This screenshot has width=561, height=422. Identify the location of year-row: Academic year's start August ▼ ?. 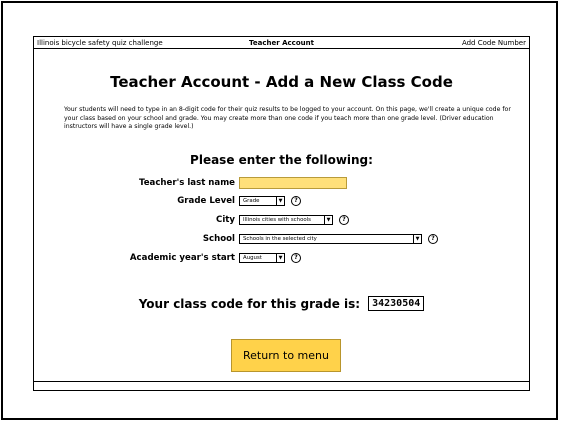
(282, 258).